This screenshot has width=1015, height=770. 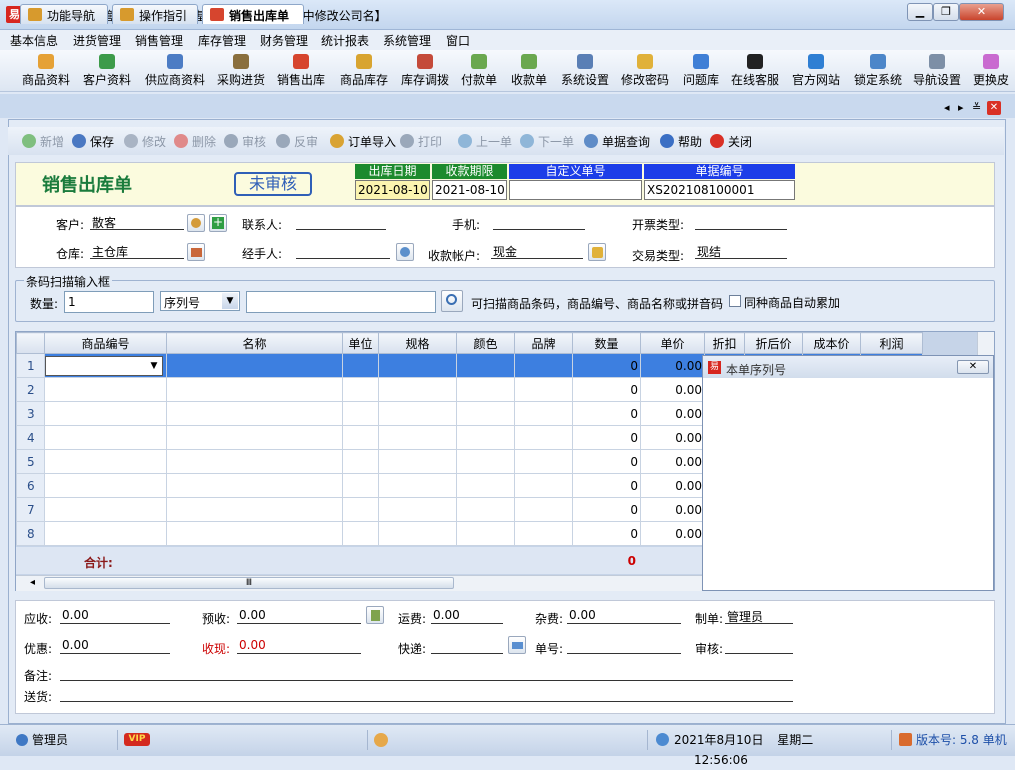 I want to click on action-button-7: 打印, so click(x=421, y=141).